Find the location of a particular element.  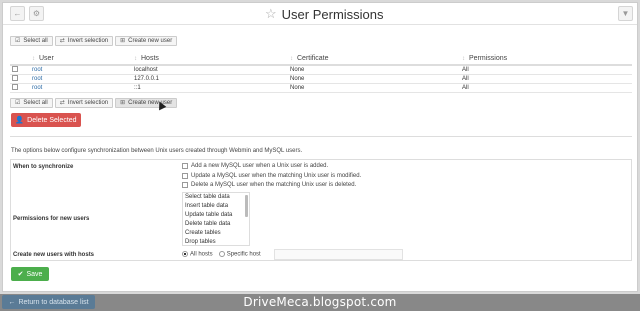

all-hosts-label: All hosts is located at coordinates (201, 254).